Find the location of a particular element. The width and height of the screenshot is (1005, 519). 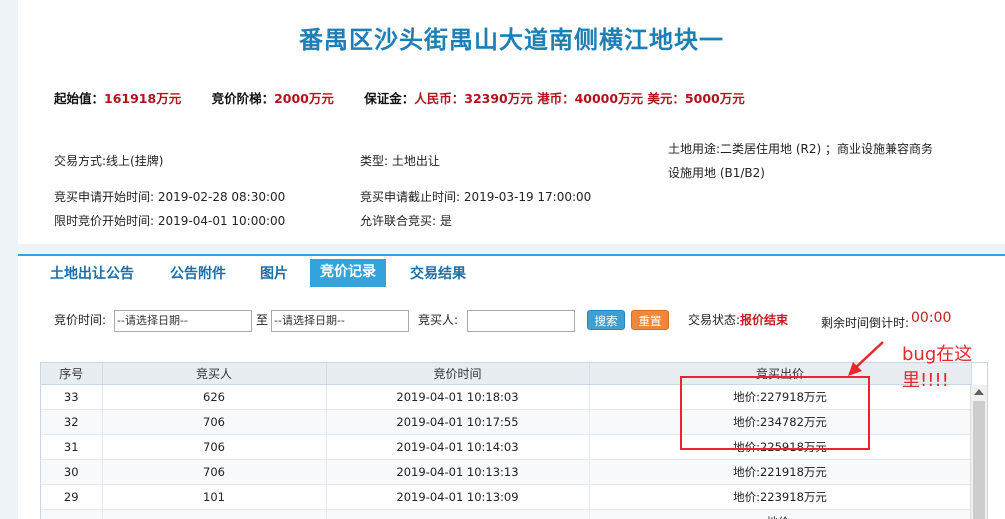

date-to-input: --请选择日期-- is located at coordinates (340, 321).